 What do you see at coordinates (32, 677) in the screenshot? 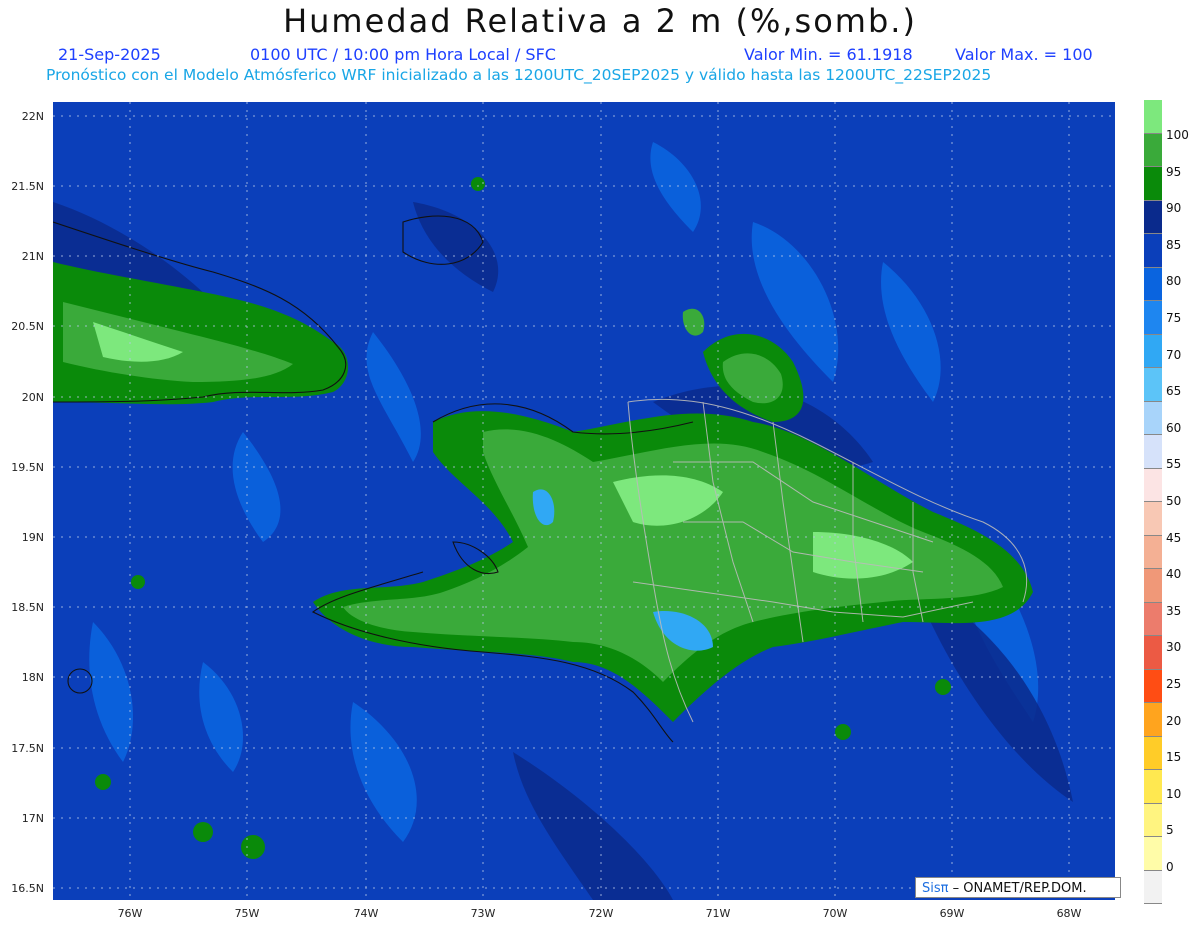
I see `lat-label: 18N` at bounding box center [32, 677].